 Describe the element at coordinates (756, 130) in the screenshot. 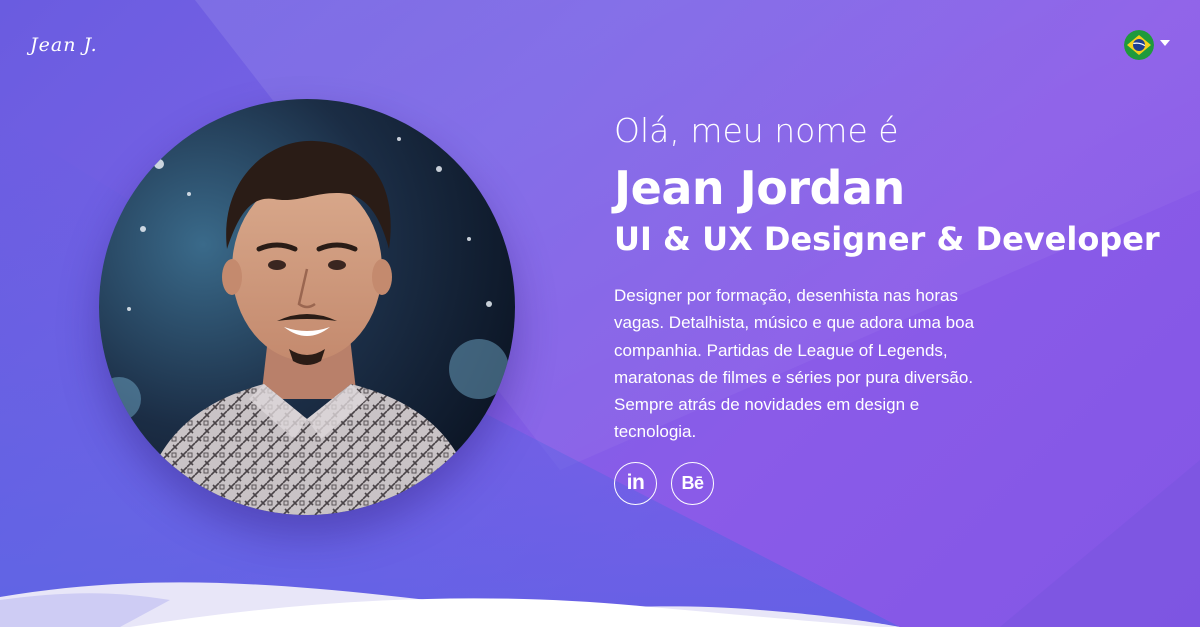

I see `greeting-text: Olá, meu nome é` at that location.